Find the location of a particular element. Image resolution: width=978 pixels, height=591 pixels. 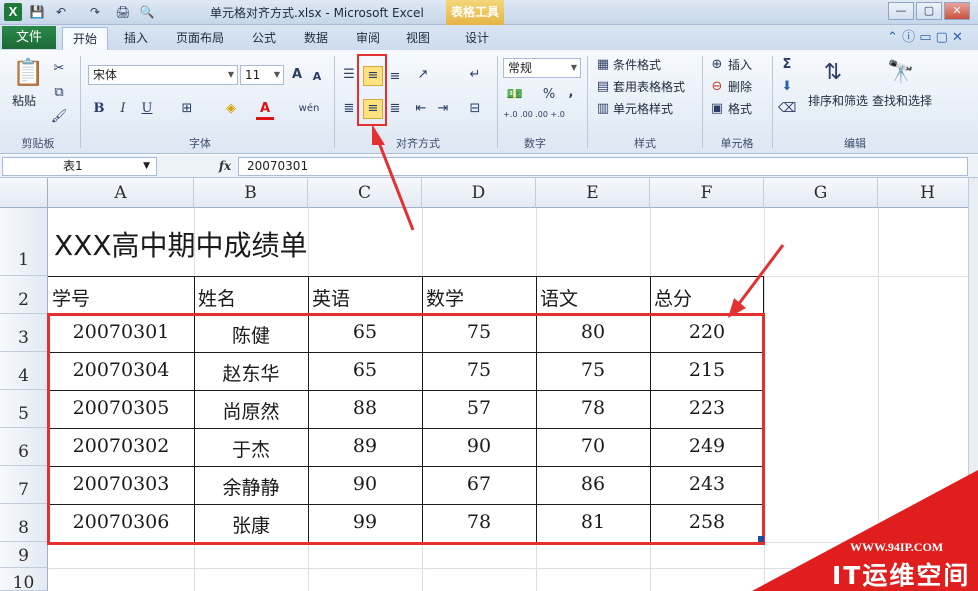

watermark-url: WWW.94IP.COM is located at coordinates (897, 547).